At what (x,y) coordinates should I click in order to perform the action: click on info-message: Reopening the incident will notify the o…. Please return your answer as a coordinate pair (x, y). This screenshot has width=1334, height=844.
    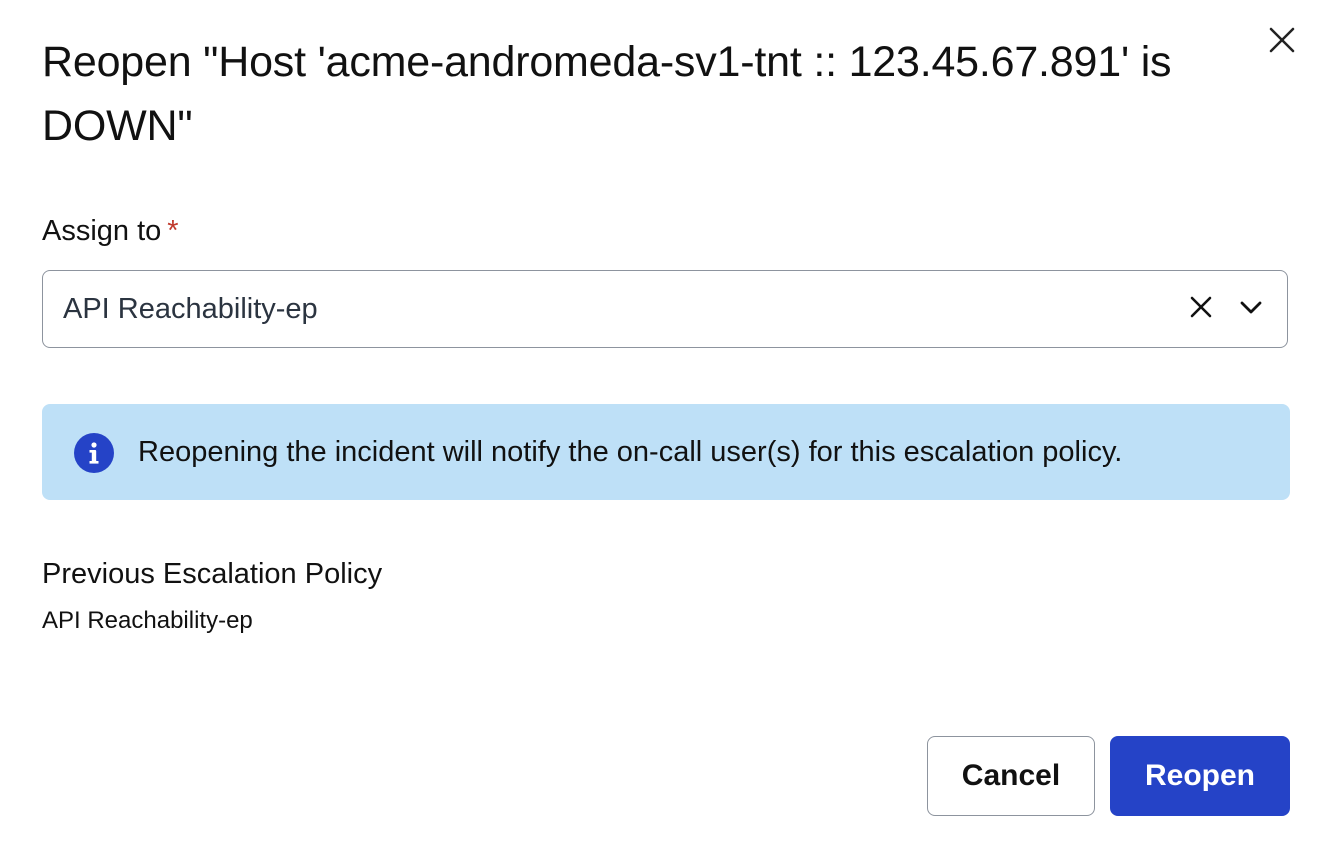
    Looking at the image, I should click on (630, 452).